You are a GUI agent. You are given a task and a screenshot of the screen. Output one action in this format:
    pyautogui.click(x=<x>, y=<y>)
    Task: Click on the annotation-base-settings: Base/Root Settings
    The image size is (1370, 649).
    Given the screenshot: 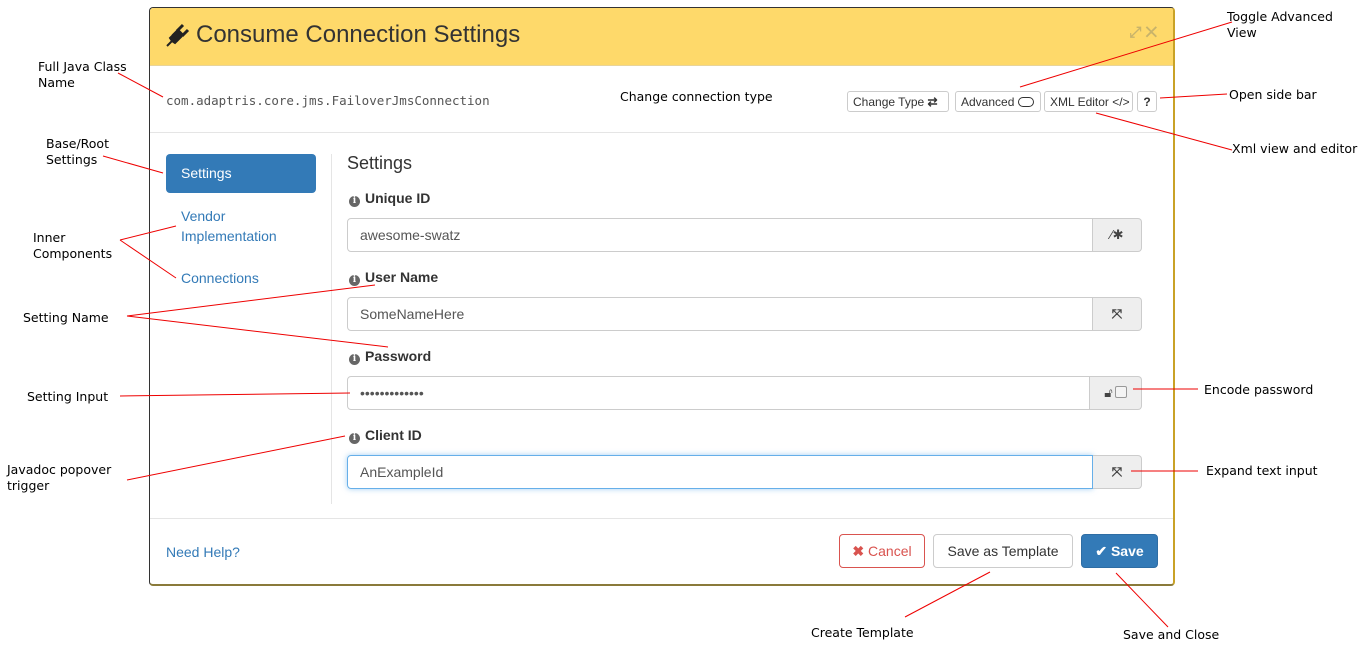 What is the action you would take?
    pyautogui.click(x=77, y=151)
    